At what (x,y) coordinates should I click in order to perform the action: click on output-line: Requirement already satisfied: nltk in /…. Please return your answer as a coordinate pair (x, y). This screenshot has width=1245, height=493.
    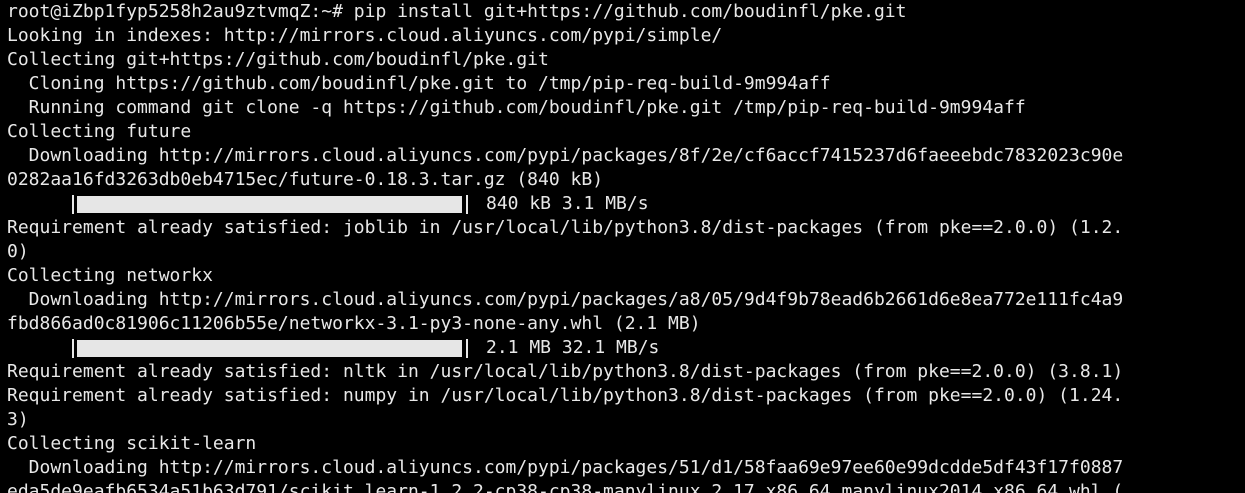
    Looking at the image, I should click on (565, 371).